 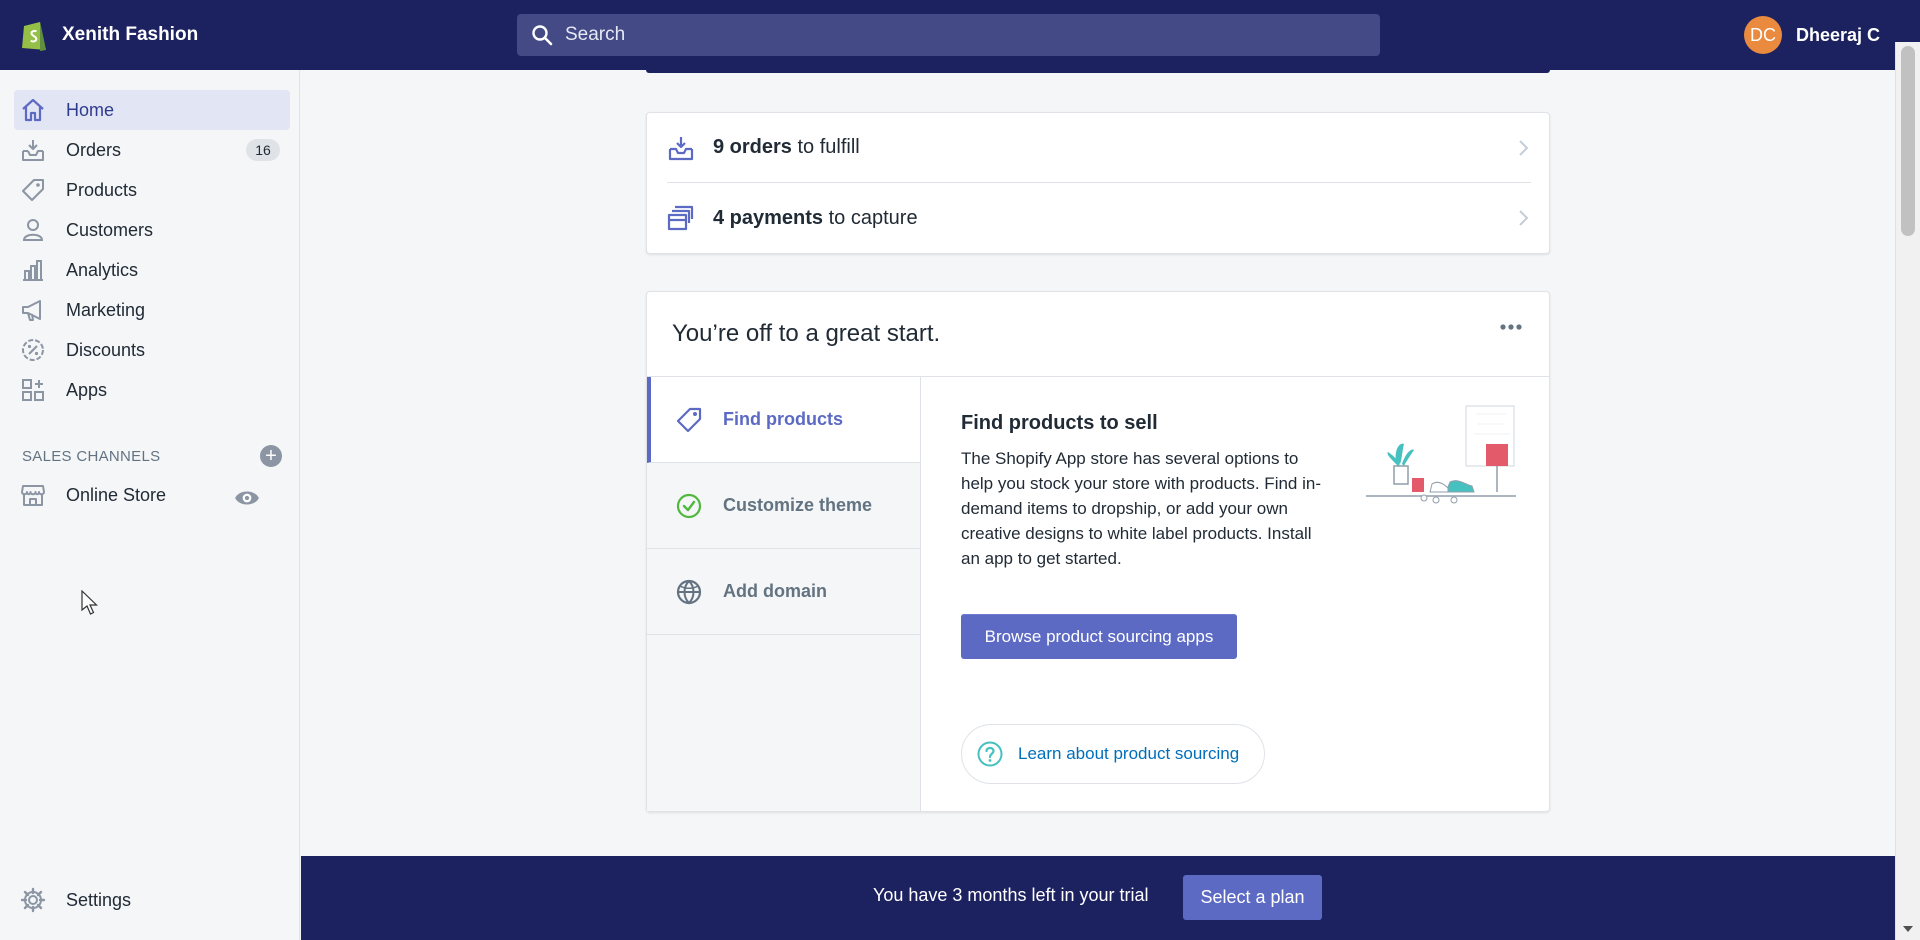 I want to click on person-icon, so click(x=33, y=230).